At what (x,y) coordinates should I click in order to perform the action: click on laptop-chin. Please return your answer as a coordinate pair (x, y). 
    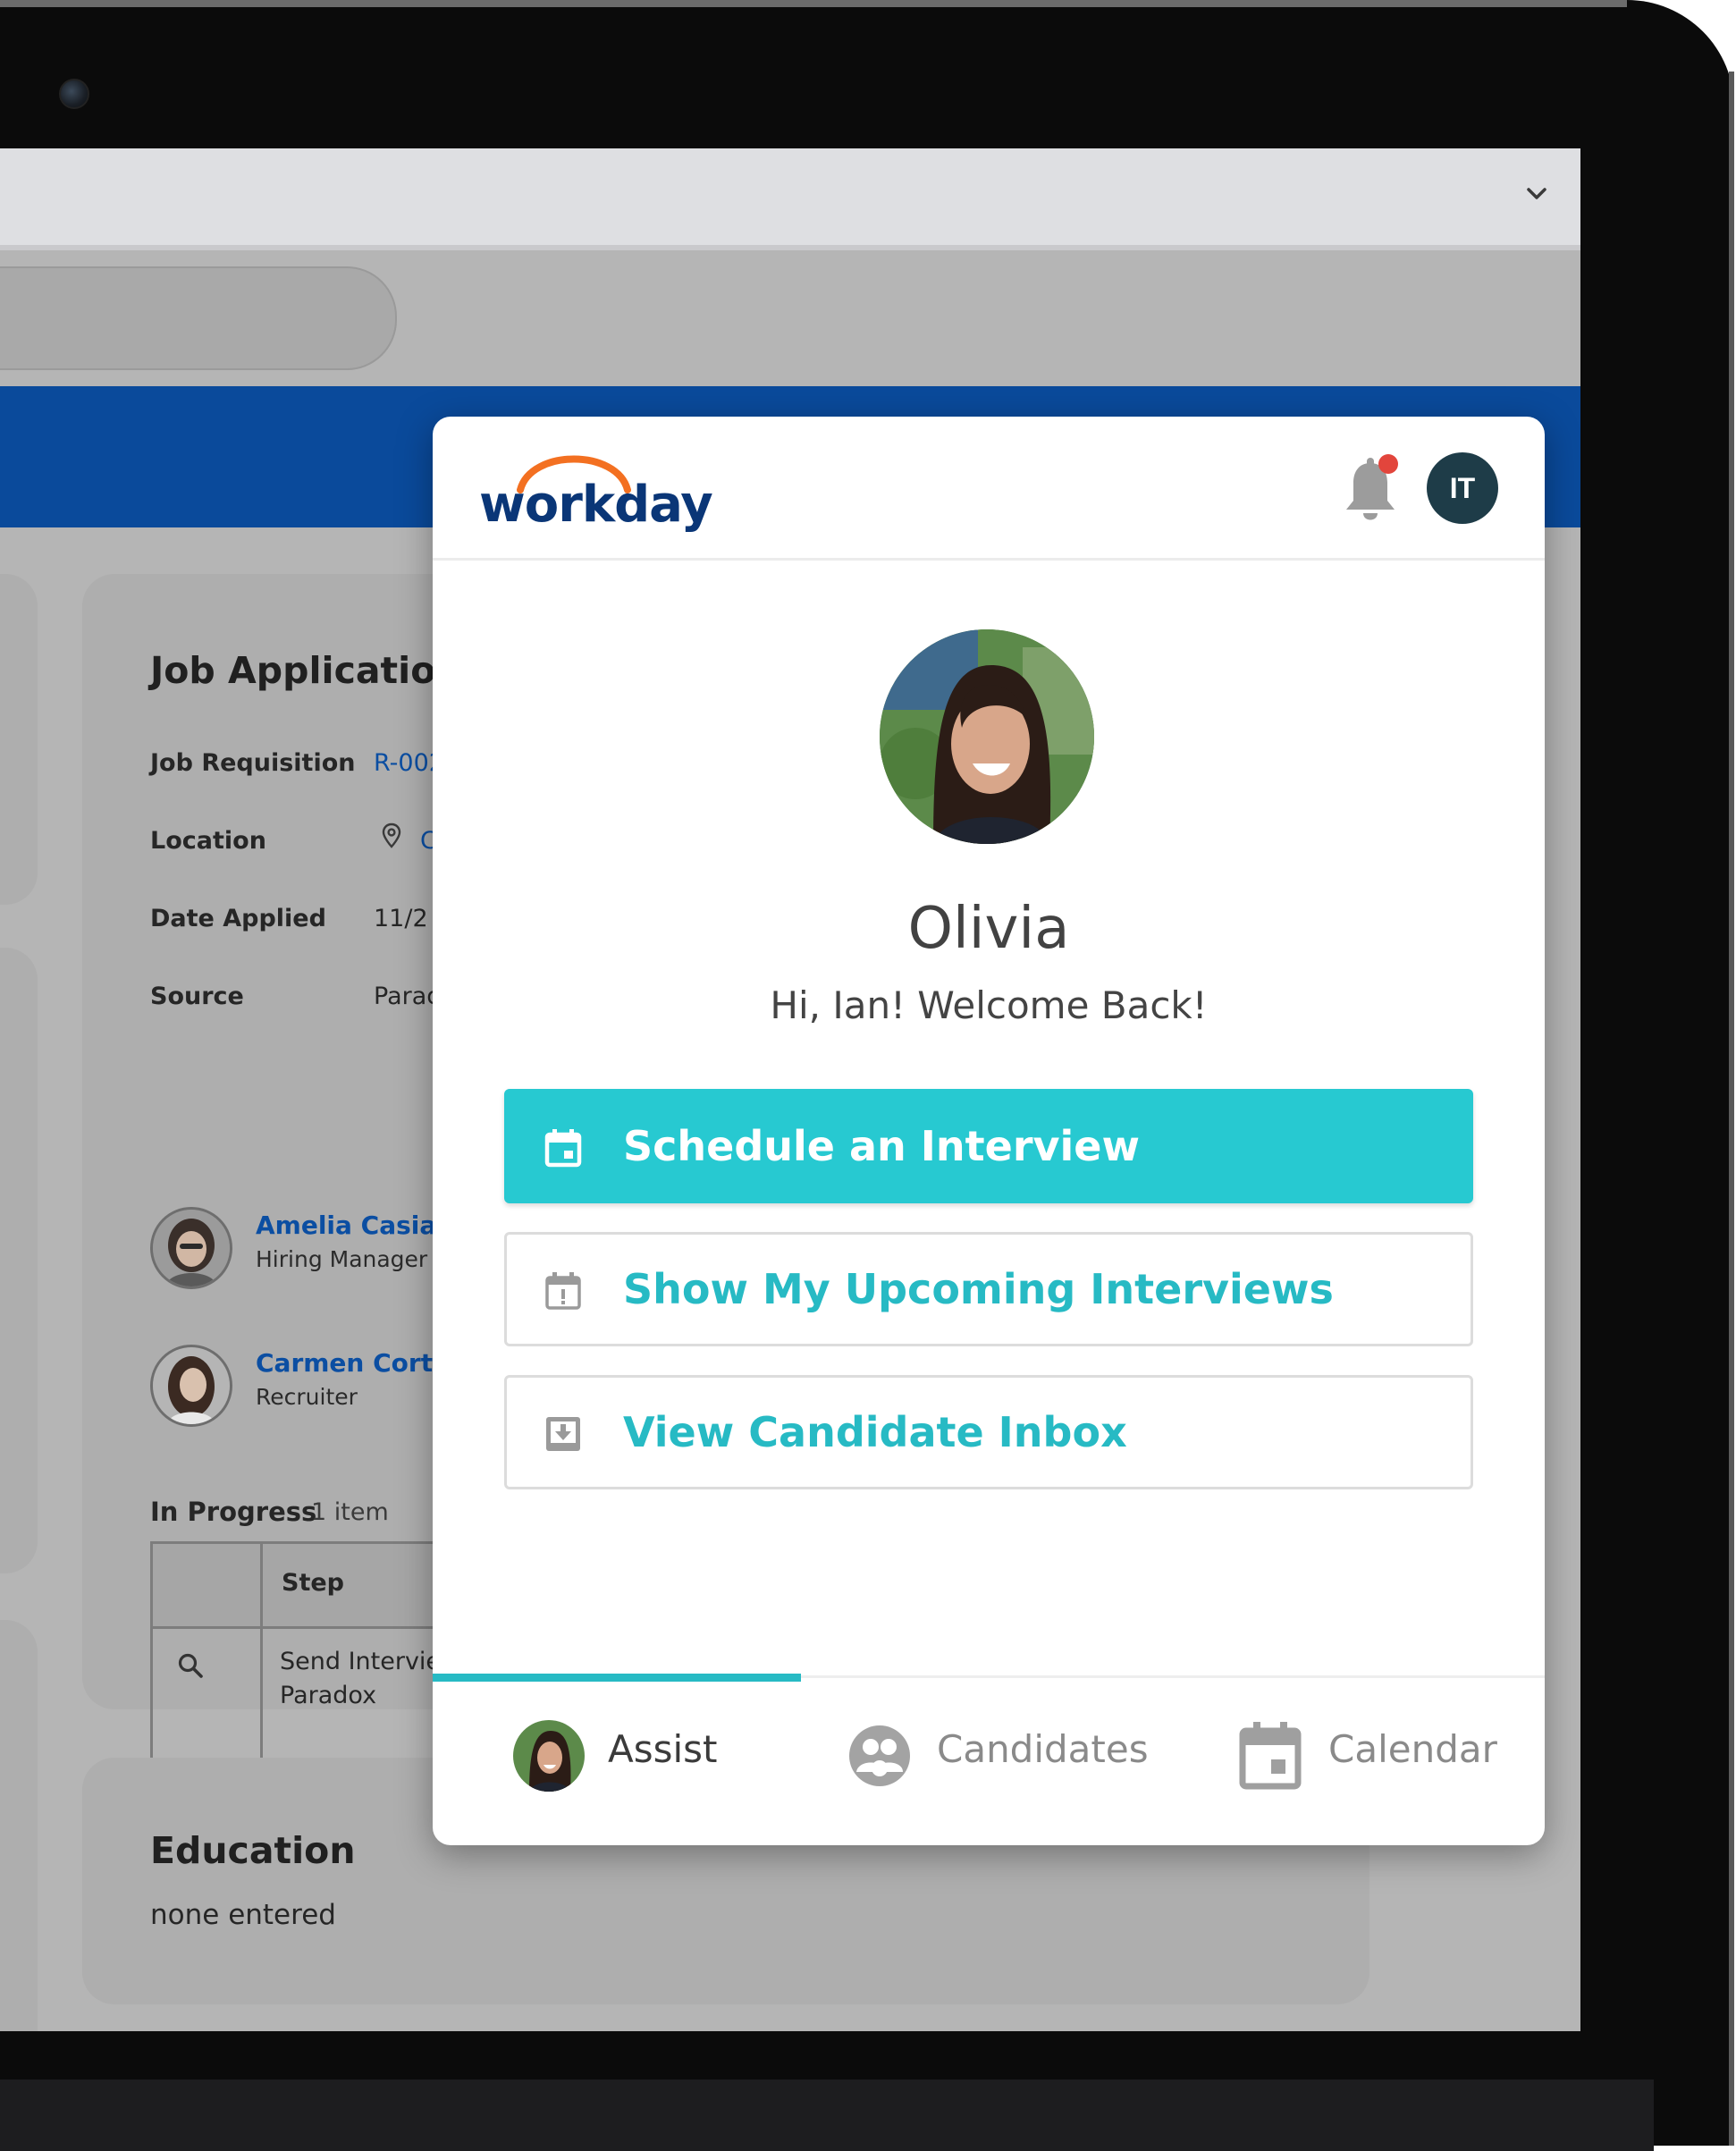
    Looking at the image, I should click on (827, 2115).